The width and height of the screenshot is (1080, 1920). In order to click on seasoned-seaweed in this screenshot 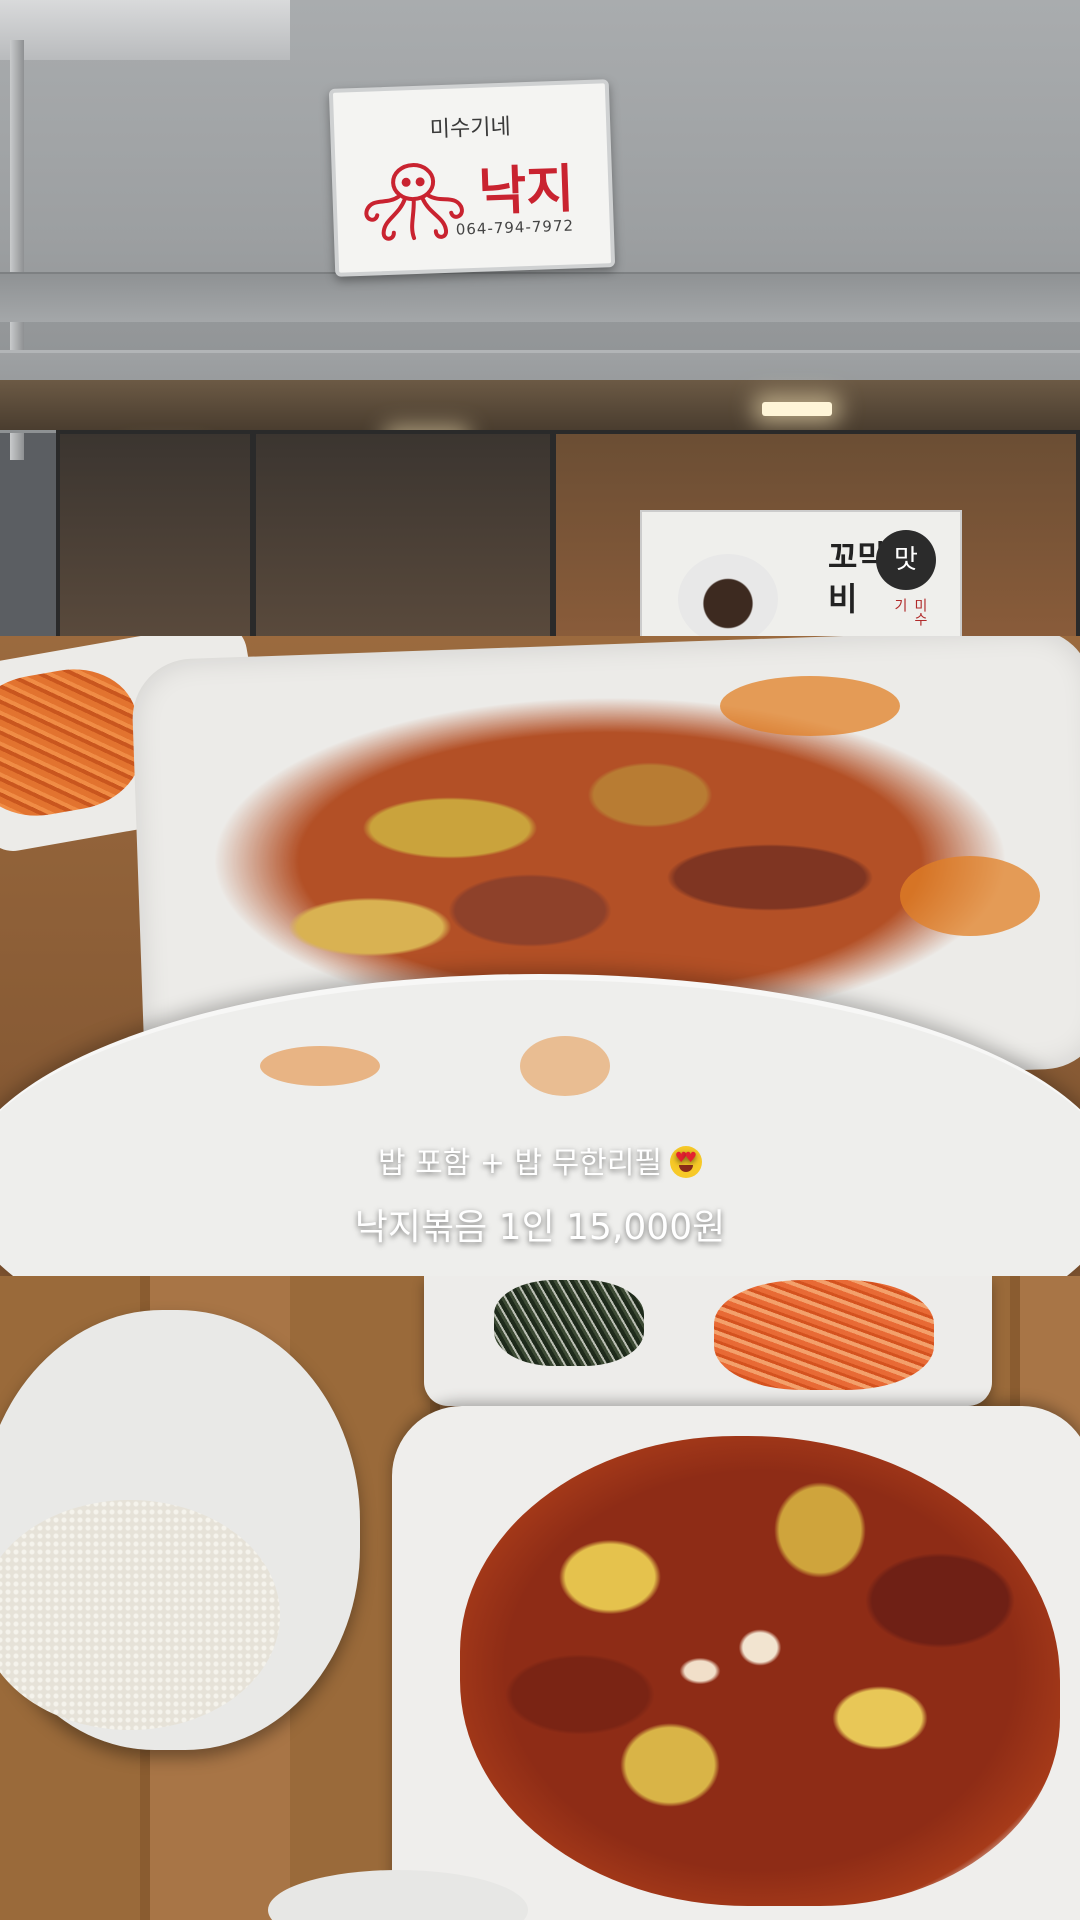, I will do `click(569, 1323)`.